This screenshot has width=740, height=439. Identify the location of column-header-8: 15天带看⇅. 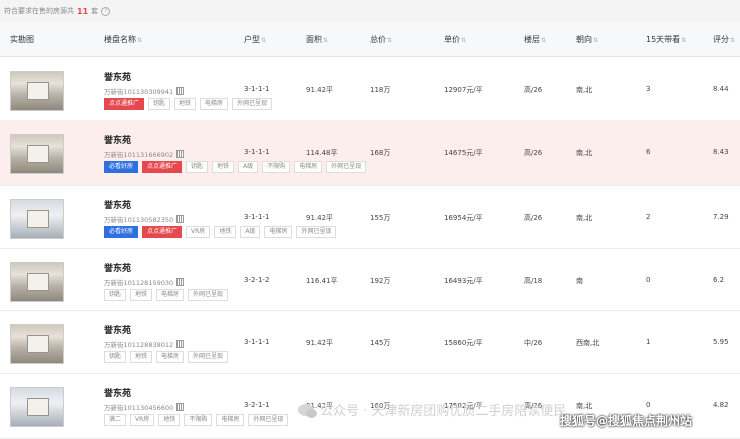
(666, 39).